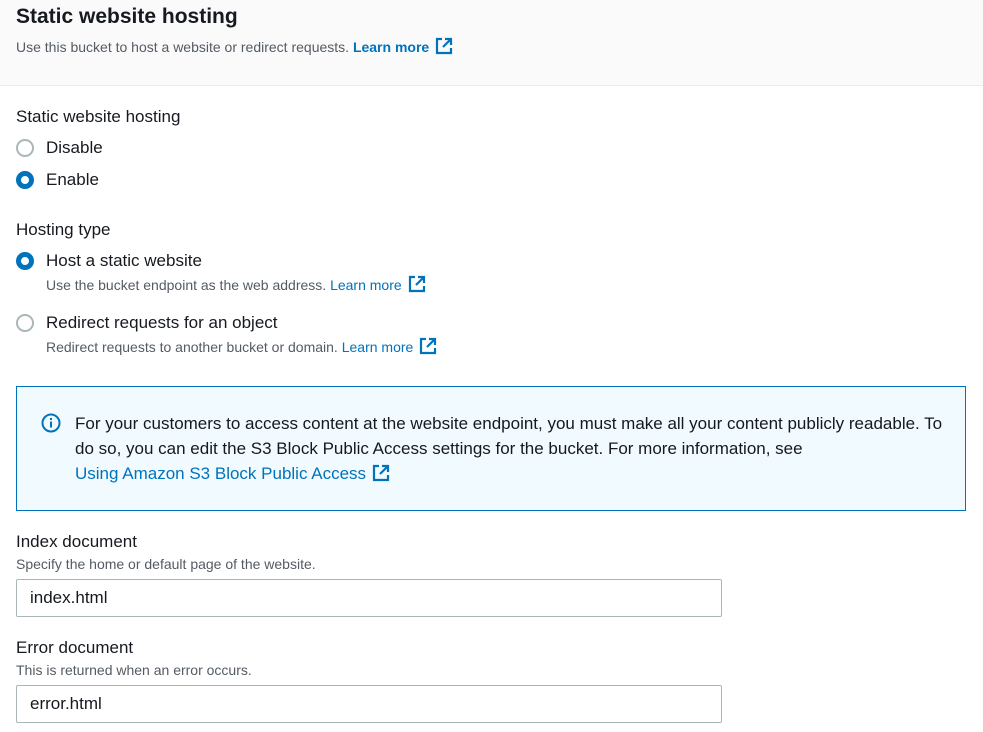 Image resolution: width=983 pixels, height=732 pixels. What do you see at coordinates (221, 473) in the screenshot?
I see `block-public-access-link-label: Using Amazon S3 Block Public Access` at bounding box center [221, 473].